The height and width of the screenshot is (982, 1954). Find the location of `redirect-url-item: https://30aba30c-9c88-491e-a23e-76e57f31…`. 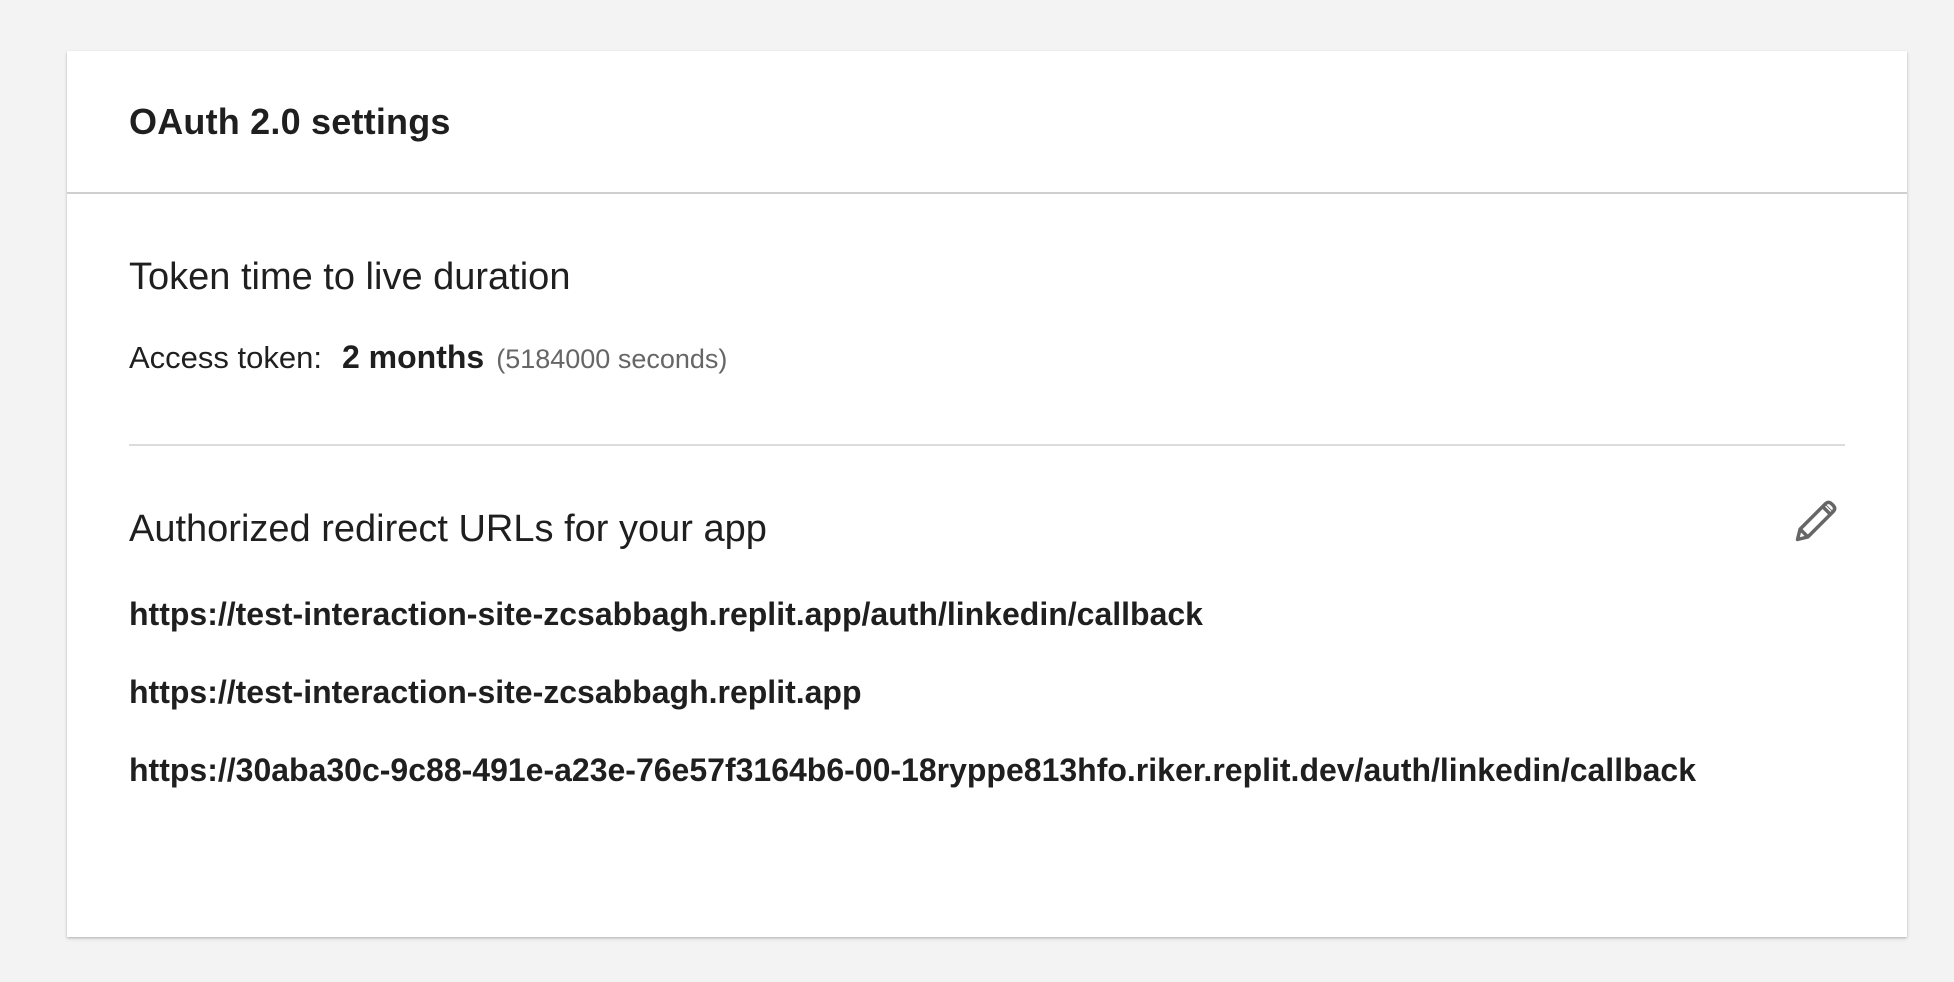

redirect-url-item: https://30aba30c-9c88-491e-a23e-76e57f31… is located at coordinates (913, 770).